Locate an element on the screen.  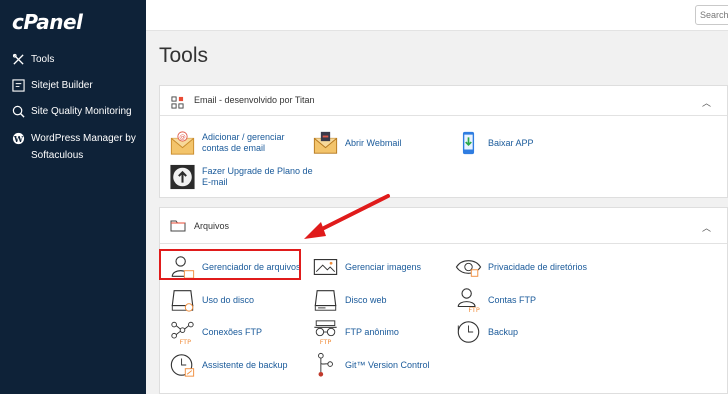
wordpress-icon: W is located at coordinates (19, 138).